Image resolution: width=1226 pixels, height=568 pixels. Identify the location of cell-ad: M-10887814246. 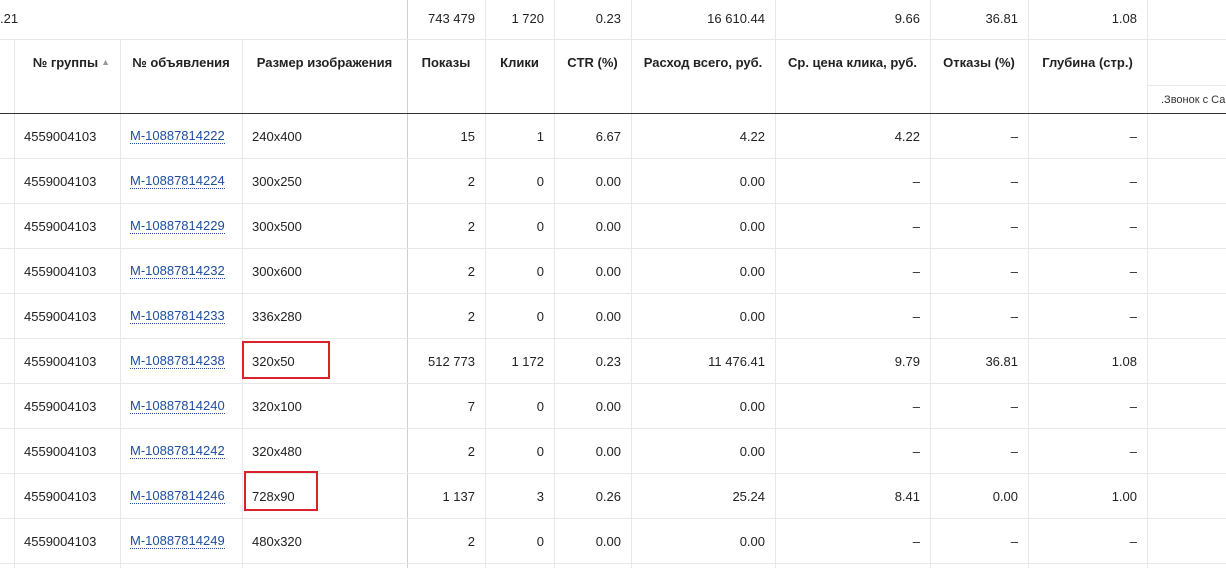
(181, 496).